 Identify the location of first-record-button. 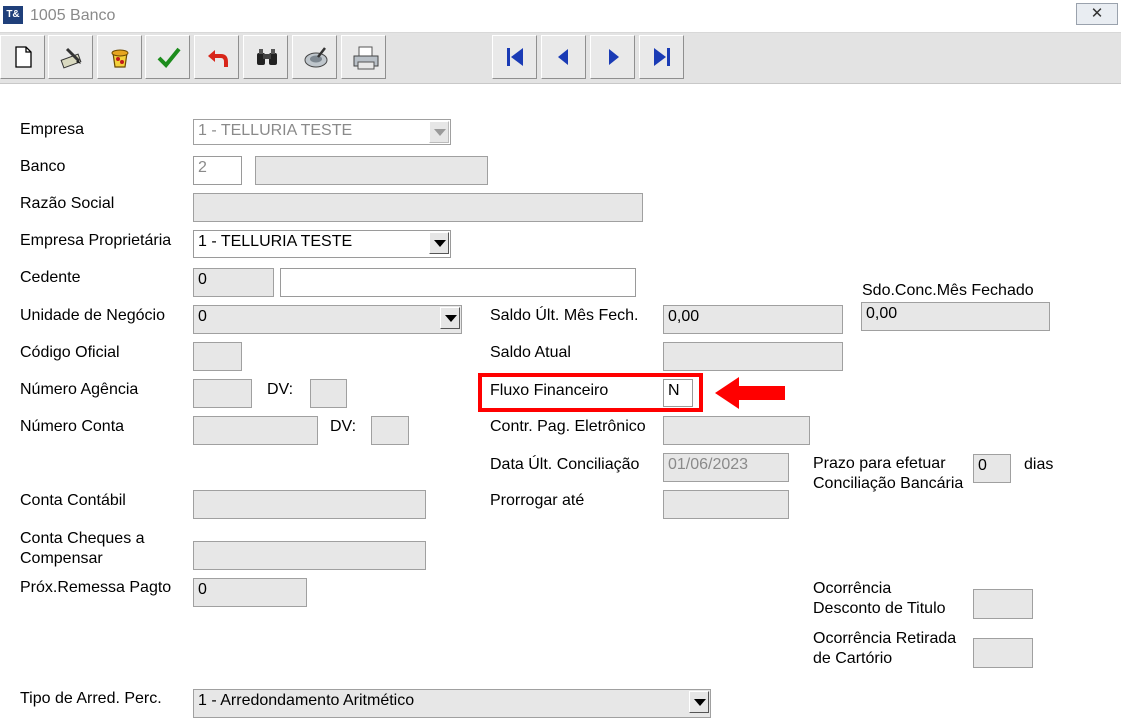
(514, 57).